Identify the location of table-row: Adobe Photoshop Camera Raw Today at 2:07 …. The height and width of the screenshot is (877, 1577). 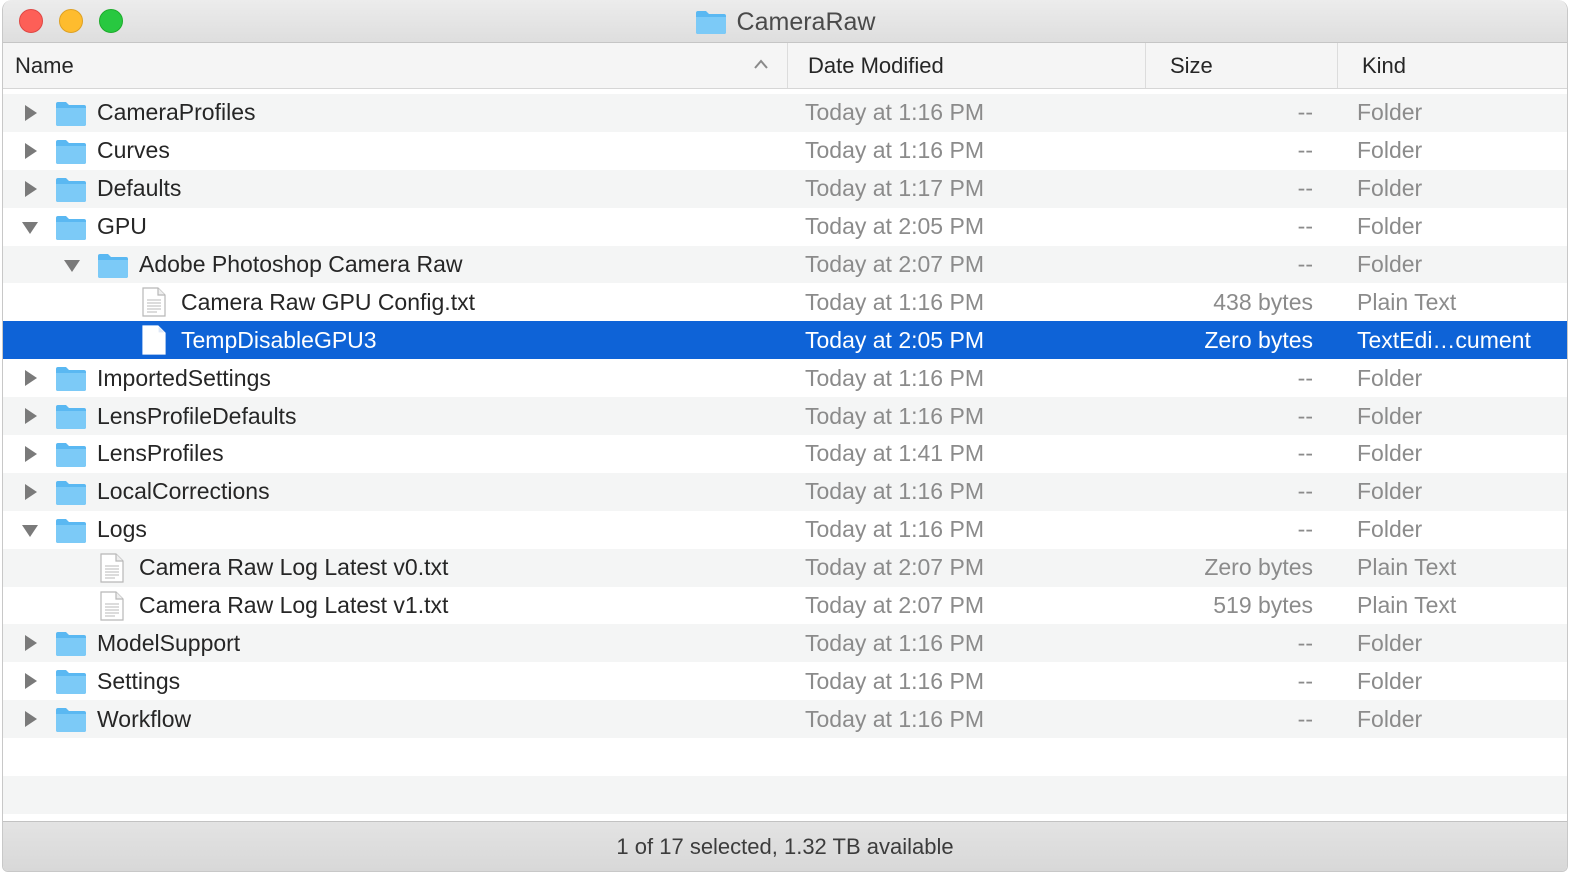
(785, 264).